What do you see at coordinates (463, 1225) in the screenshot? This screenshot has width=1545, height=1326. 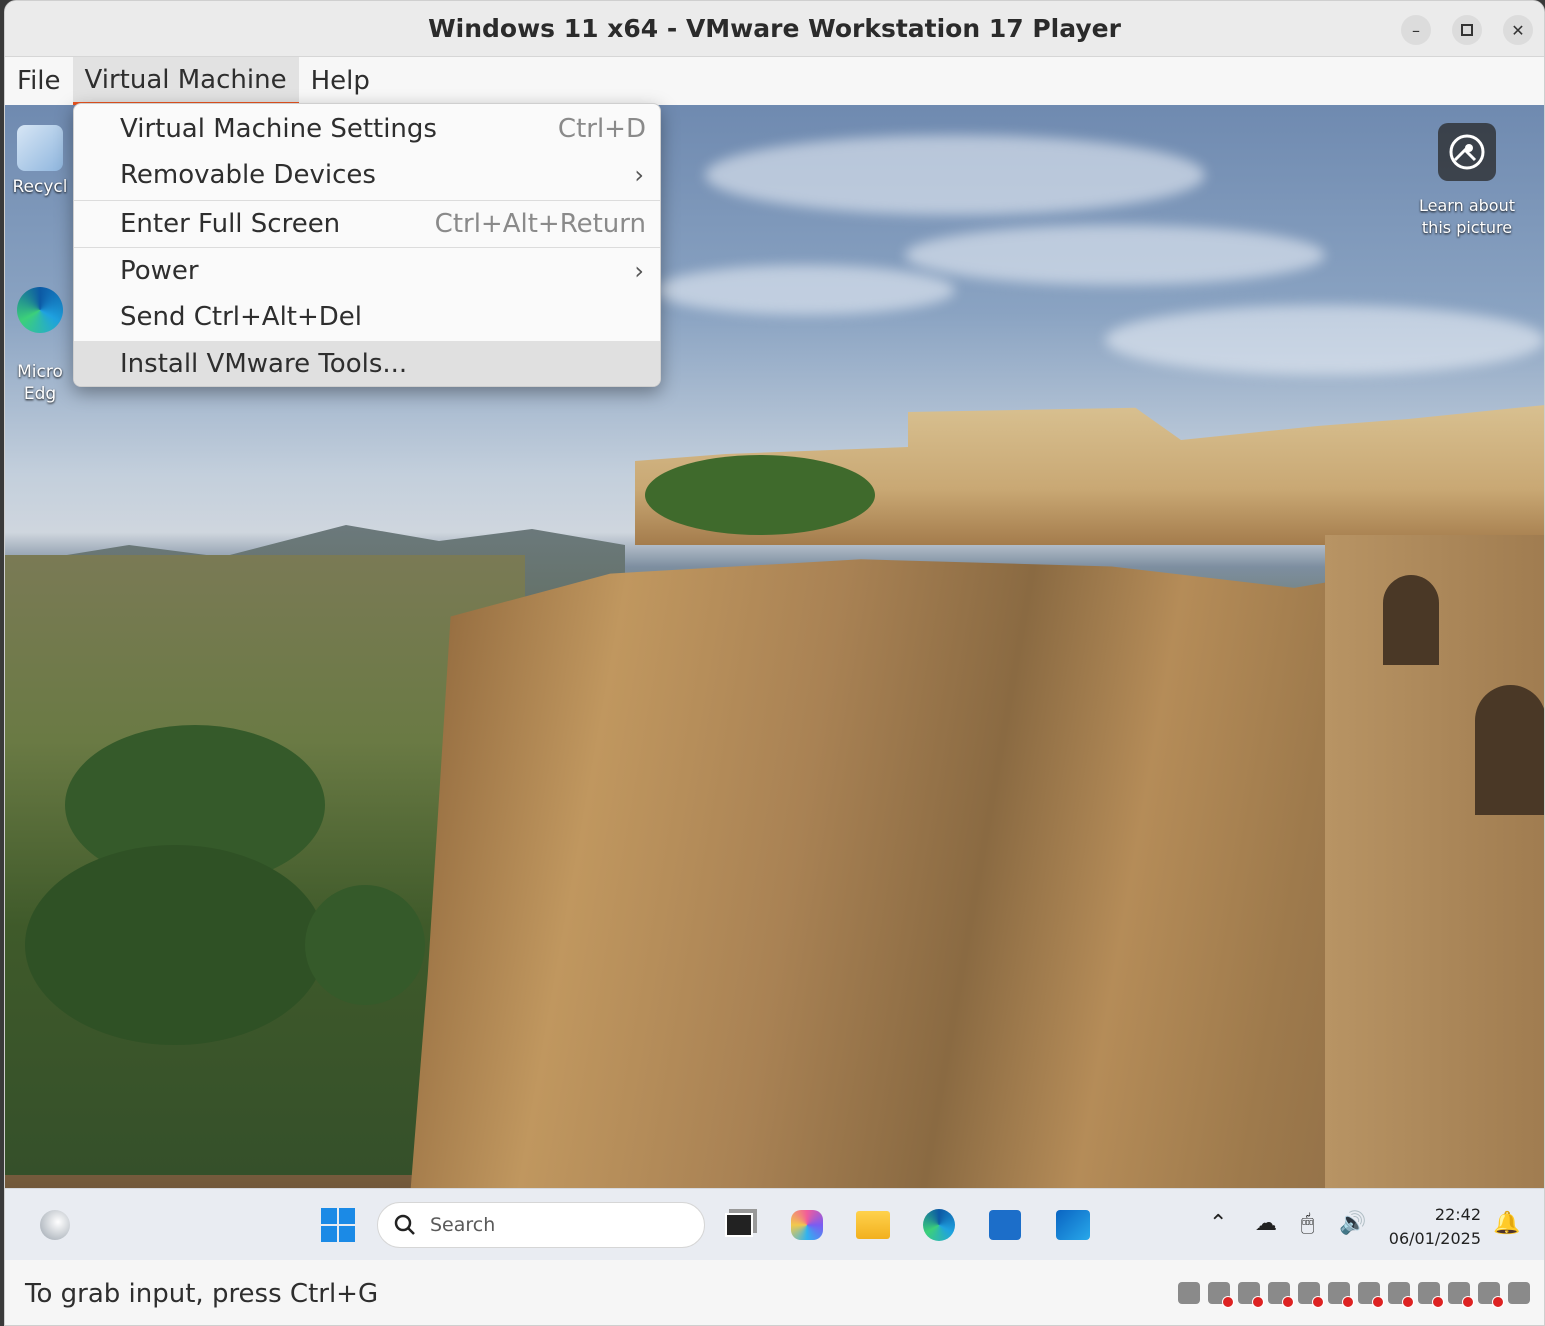 I see `search-placeholder: Search` at bounding box center [463, 1225].